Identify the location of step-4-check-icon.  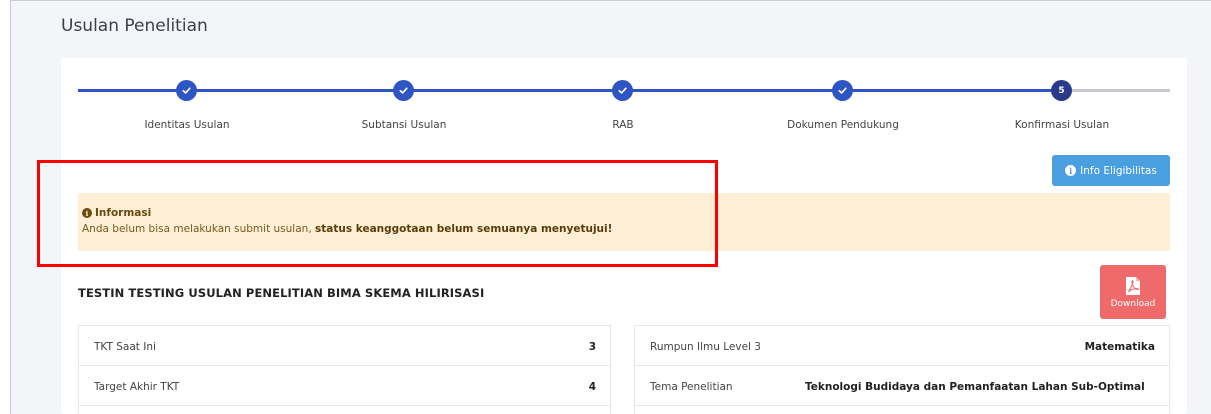
(842, 90).